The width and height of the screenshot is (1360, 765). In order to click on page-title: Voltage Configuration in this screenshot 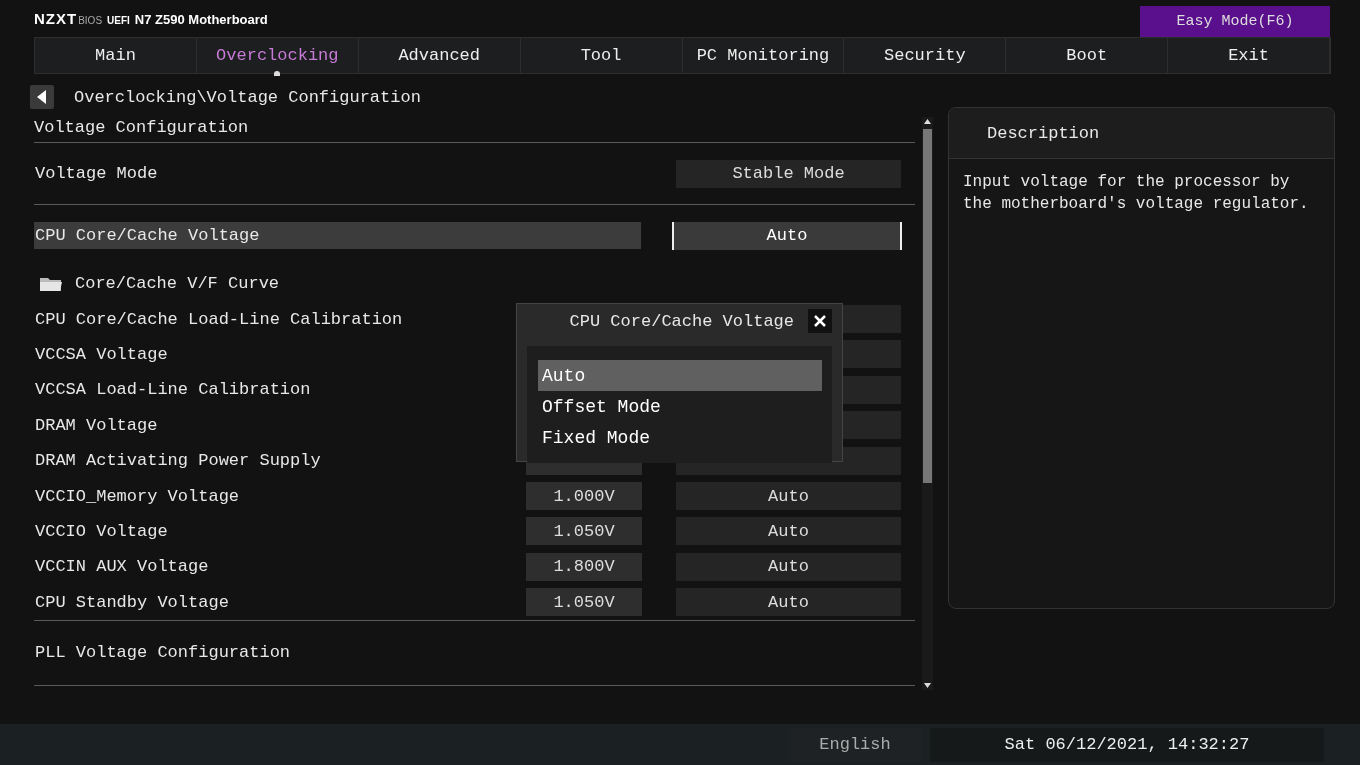, I will do `click(141, 127)`.